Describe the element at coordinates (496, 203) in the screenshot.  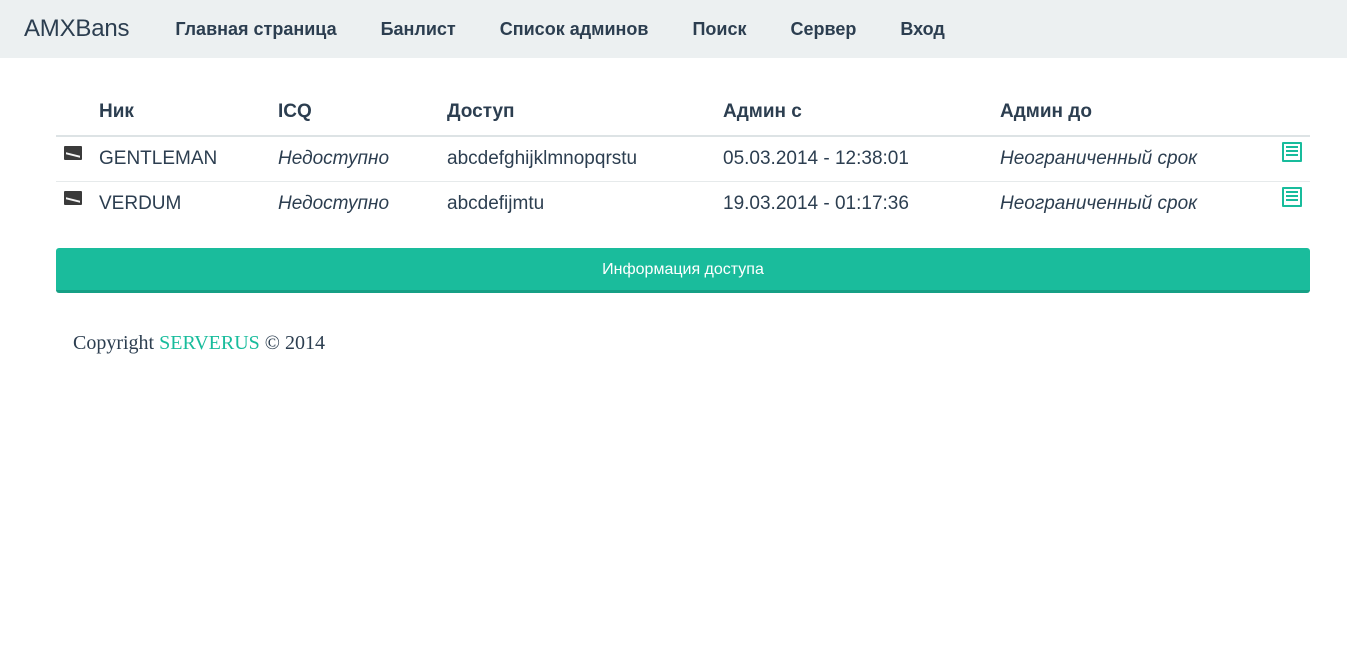
I see `access-cell: abcdefijmtu` at that location.